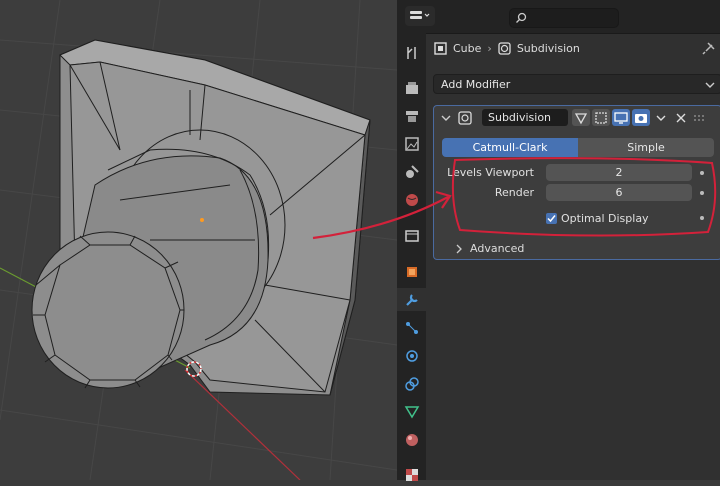  What do you see at coordinates (709, 49) in the screenshot?
I see `pin-icon` at bounding box center [709, 49].